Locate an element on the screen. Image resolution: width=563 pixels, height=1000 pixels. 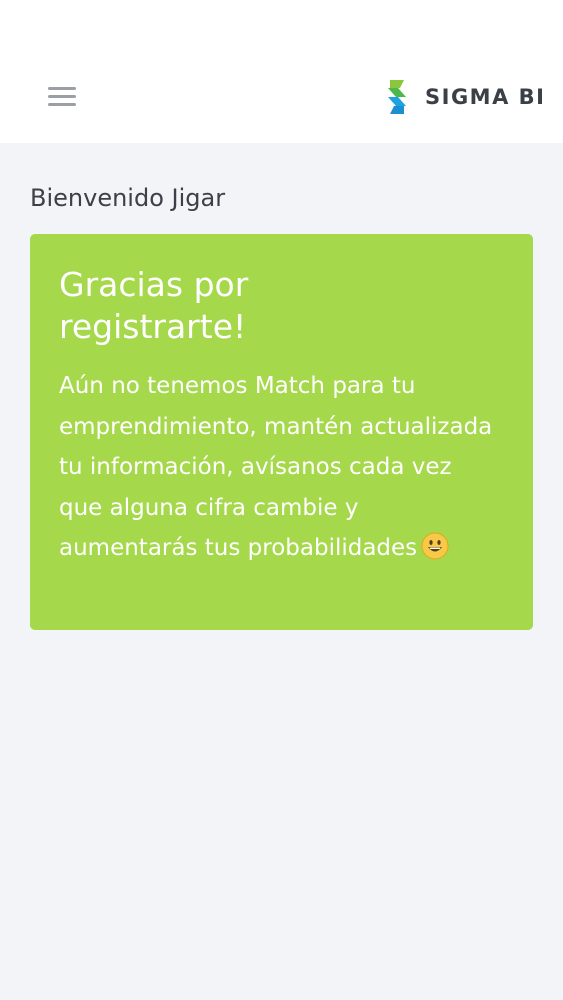
brand-name: SIGMA BI is located at coordinates (485, 97).